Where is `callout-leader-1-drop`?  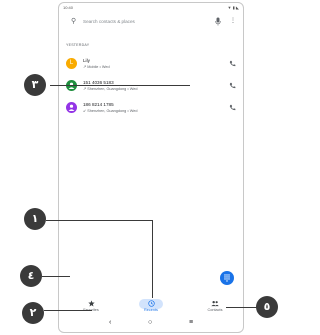 callout-leader-1-drop is located at coordinates (152, 259).